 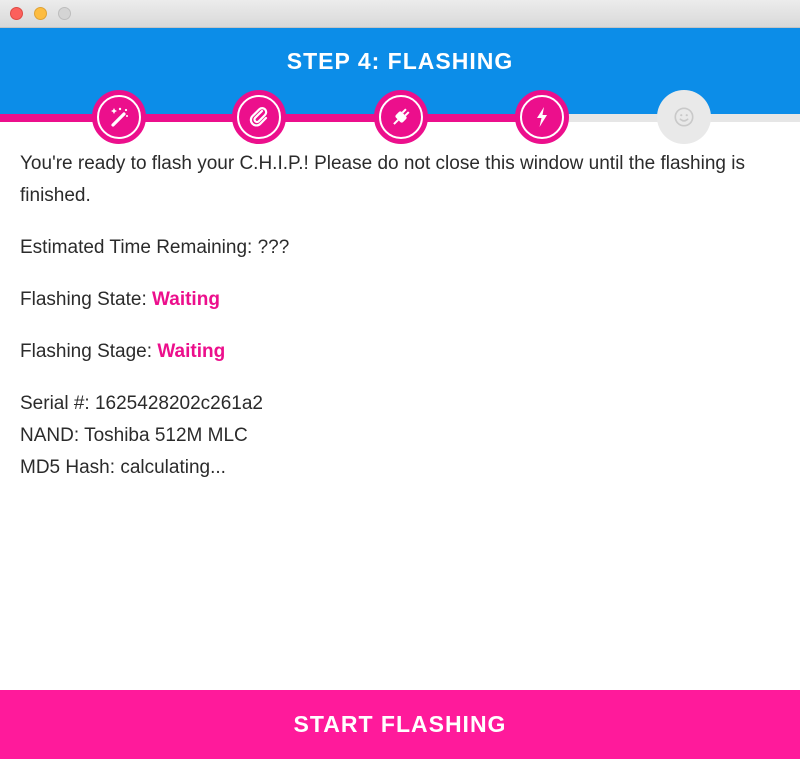 I want to click on flashing-stage-label: Flashing Stage:, so click(x=89, y=351).